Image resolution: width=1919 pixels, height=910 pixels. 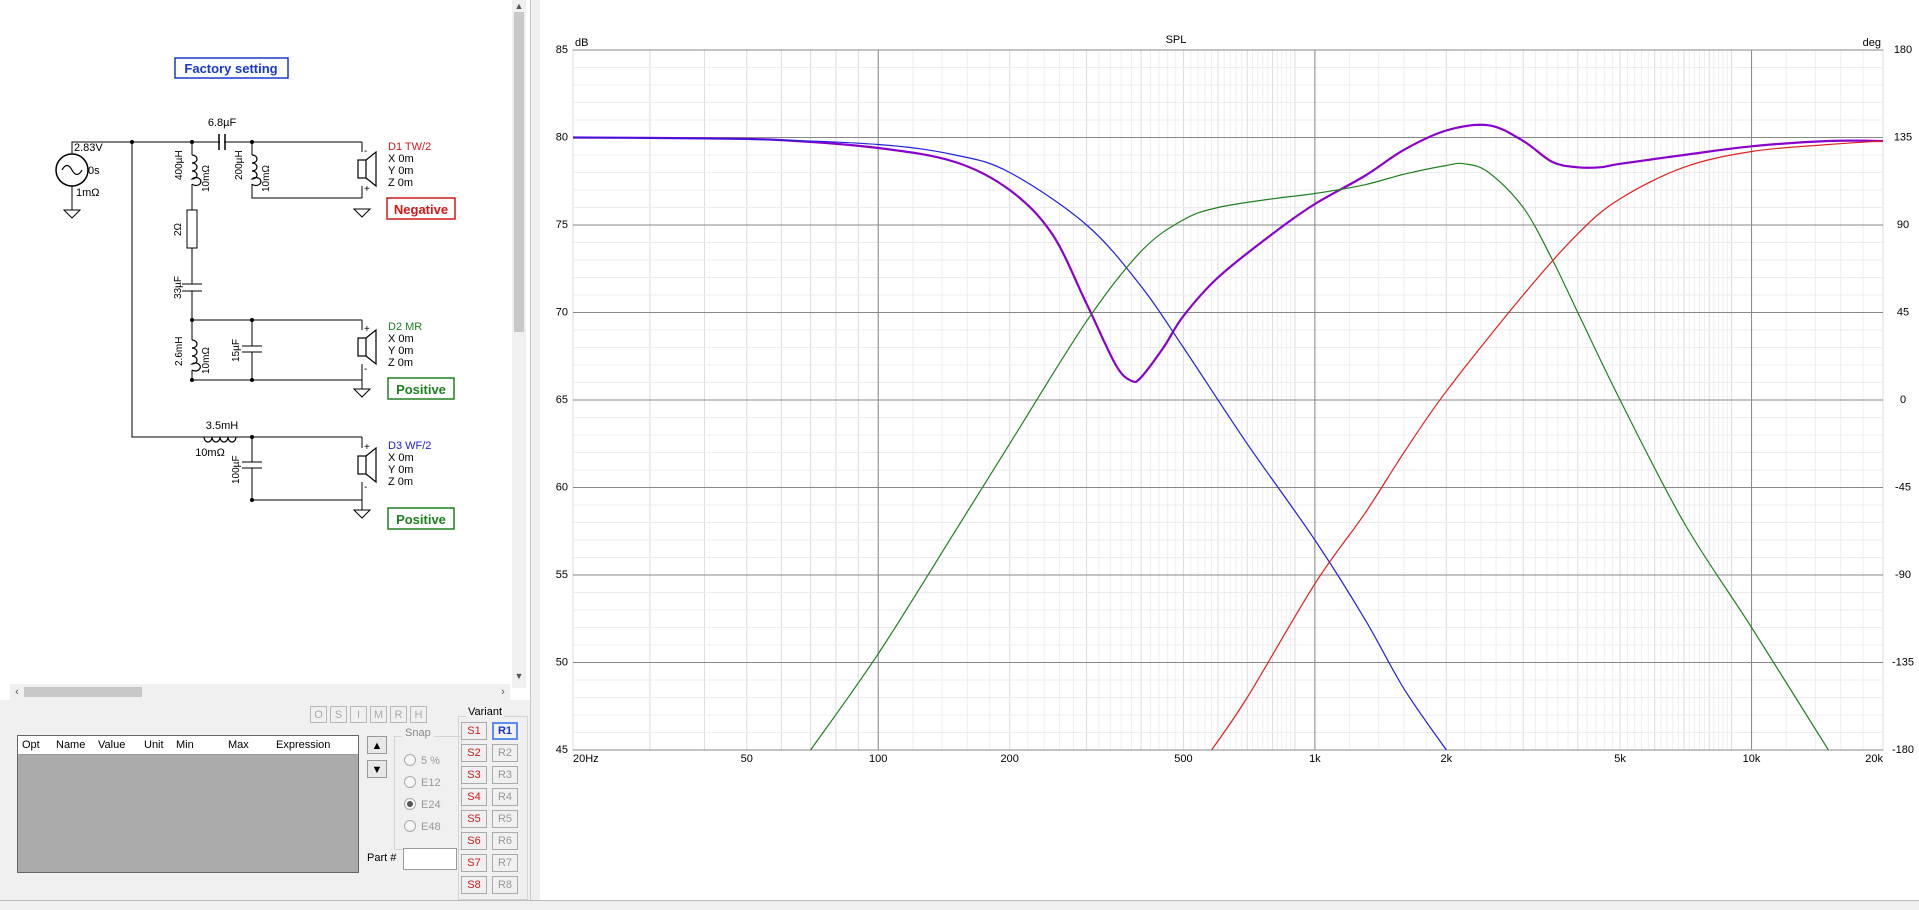 What do you see at coordinates (1903, 400) in the screenshot?
I see `y2-tick-label: 0` at bounding box center [1903, 400].